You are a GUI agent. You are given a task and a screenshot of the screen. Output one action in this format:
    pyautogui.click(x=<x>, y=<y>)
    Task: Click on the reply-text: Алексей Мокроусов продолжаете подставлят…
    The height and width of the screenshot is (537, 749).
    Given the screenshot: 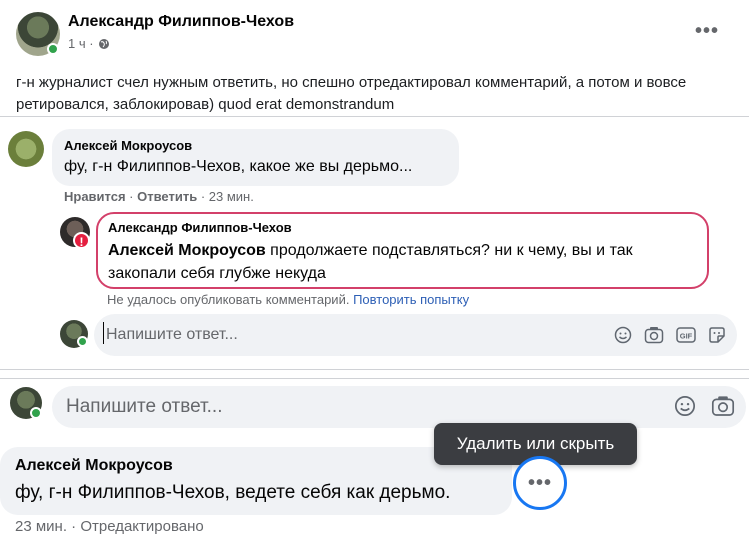 What is the action you would take?
    pyautogui.click(x=403, y=262)
    